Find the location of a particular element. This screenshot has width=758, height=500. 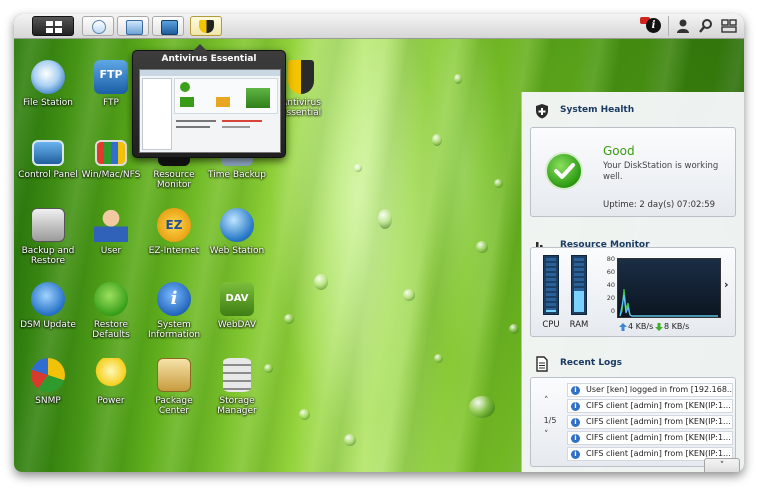

icon-label: Control Panel is located at coordinates (48, 175).